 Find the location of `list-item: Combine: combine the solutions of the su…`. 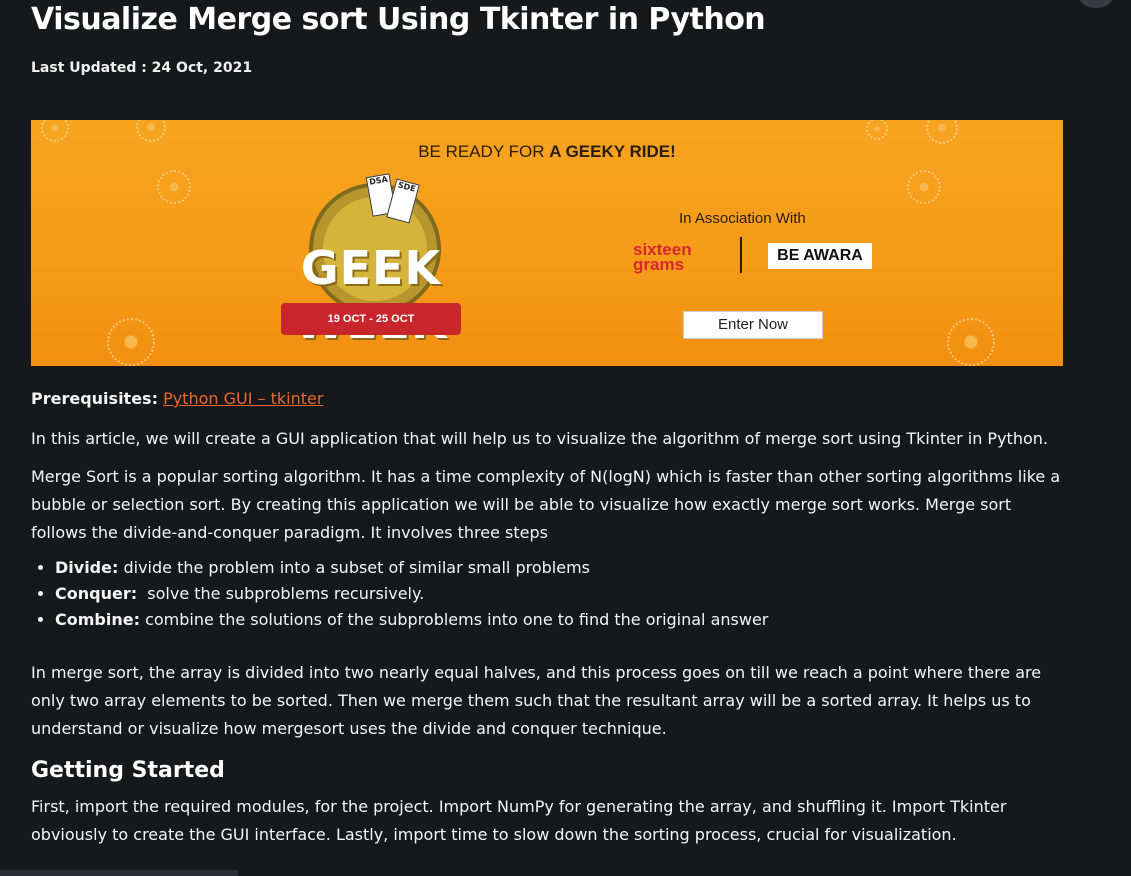

list-item: Combine: combine the solutions of the su… is located at coordinates (411, 620).